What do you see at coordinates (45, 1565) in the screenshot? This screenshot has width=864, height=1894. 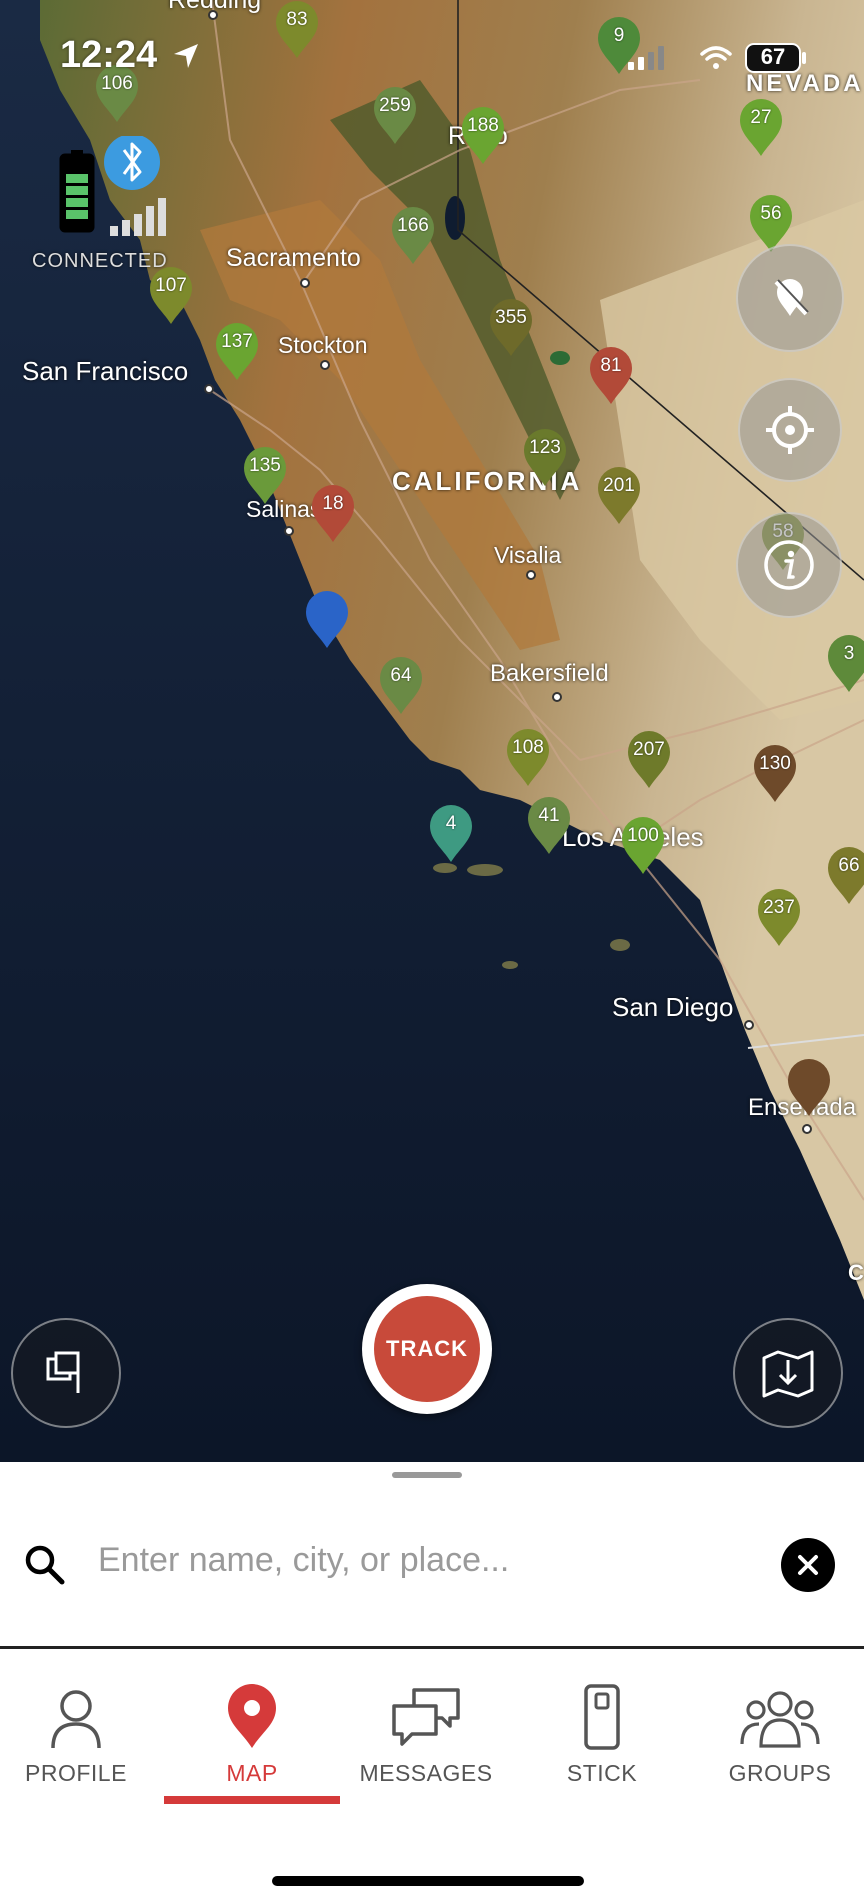 I see `search-icon` at bounding box center [45, 1565].